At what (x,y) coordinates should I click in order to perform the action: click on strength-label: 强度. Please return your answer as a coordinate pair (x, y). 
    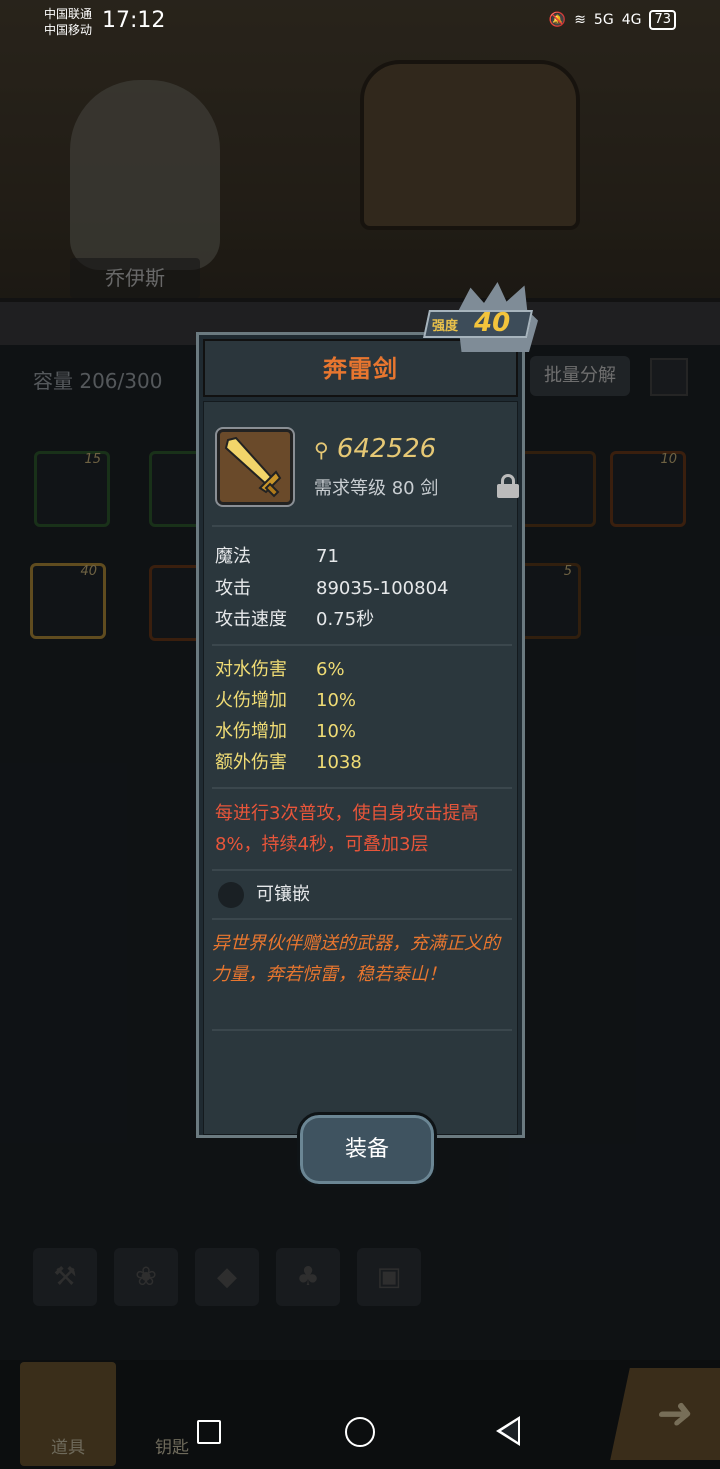
    Looking at the image, I should click on (445, 326).